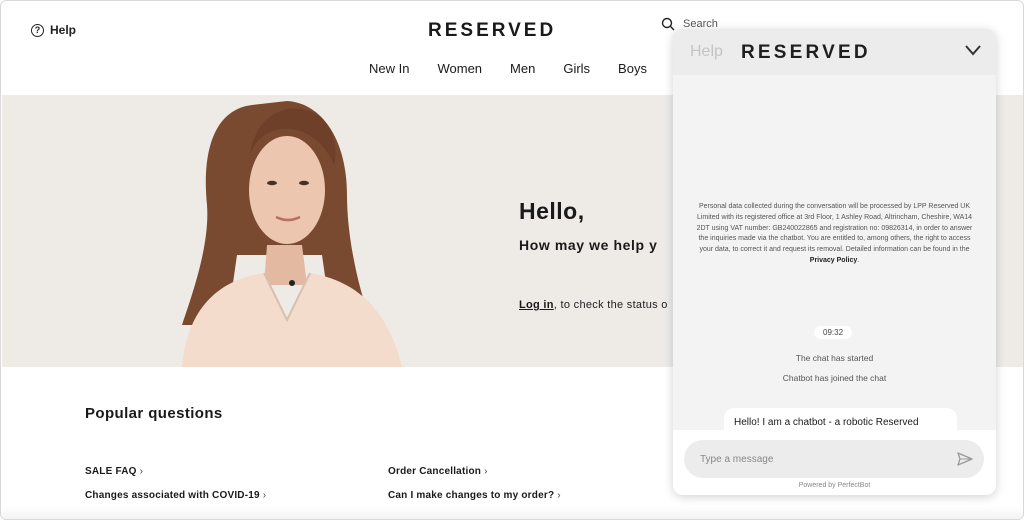  Describe the element at coordinates (459, 68) in the screenshot. I see `nav-item-women: Women` at that location.